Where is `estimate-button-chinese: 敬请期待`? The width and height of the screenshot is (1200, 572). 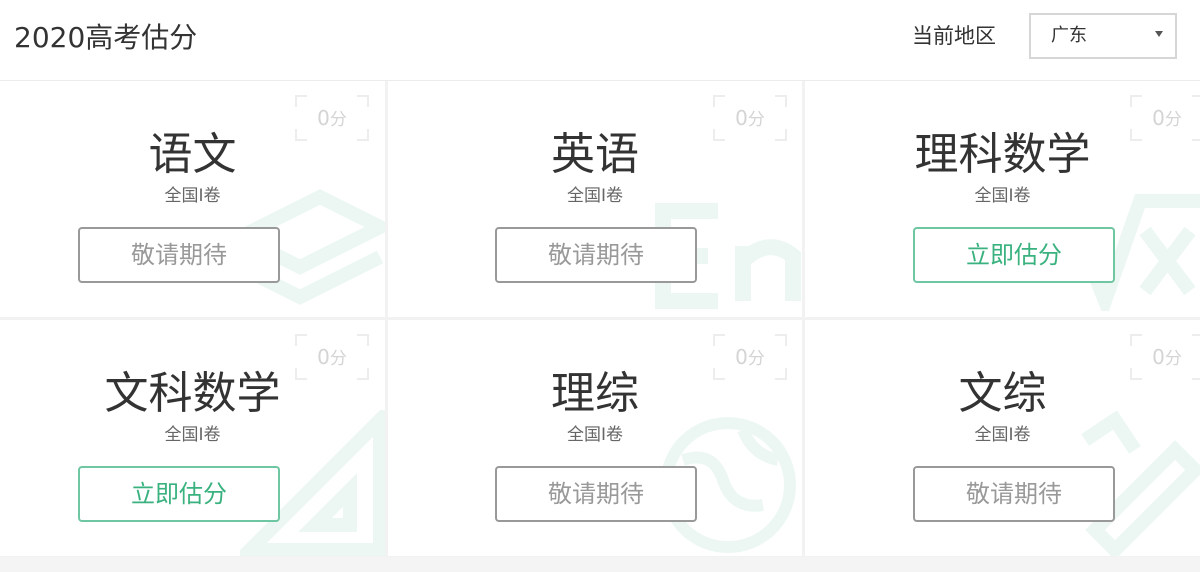
estimate-button-chinese: 敬请期待 is located at coordinates (179, 255).